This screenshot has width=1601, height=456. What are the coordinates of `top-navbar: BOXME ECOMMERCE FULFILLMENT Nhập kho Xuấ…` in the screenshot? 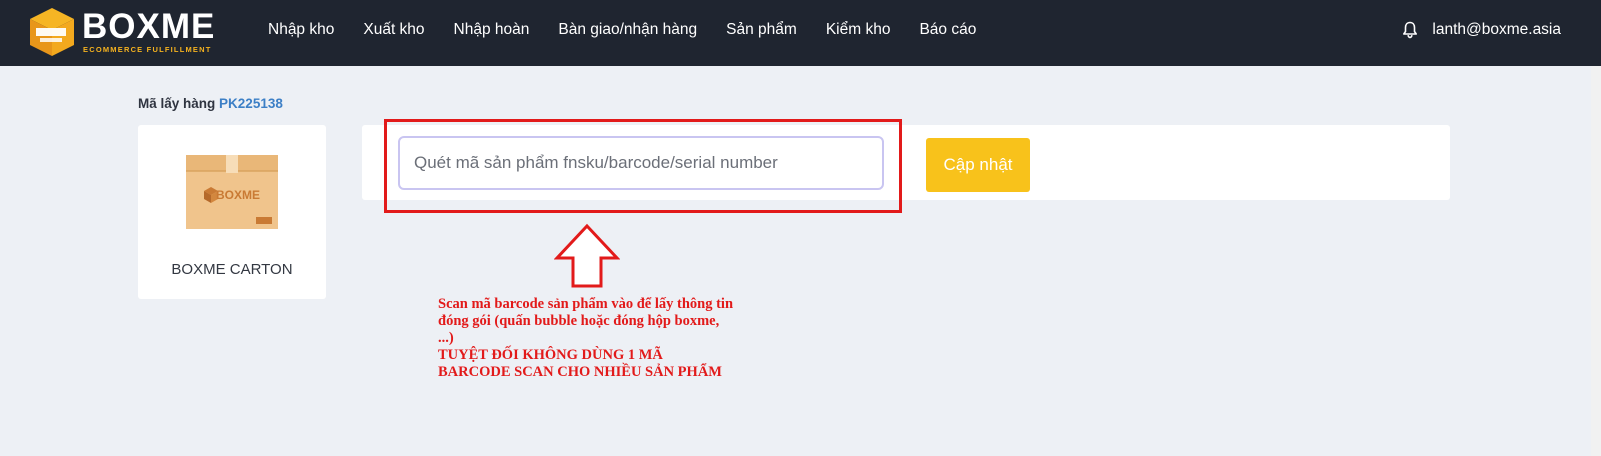 It's located at (800, 33).